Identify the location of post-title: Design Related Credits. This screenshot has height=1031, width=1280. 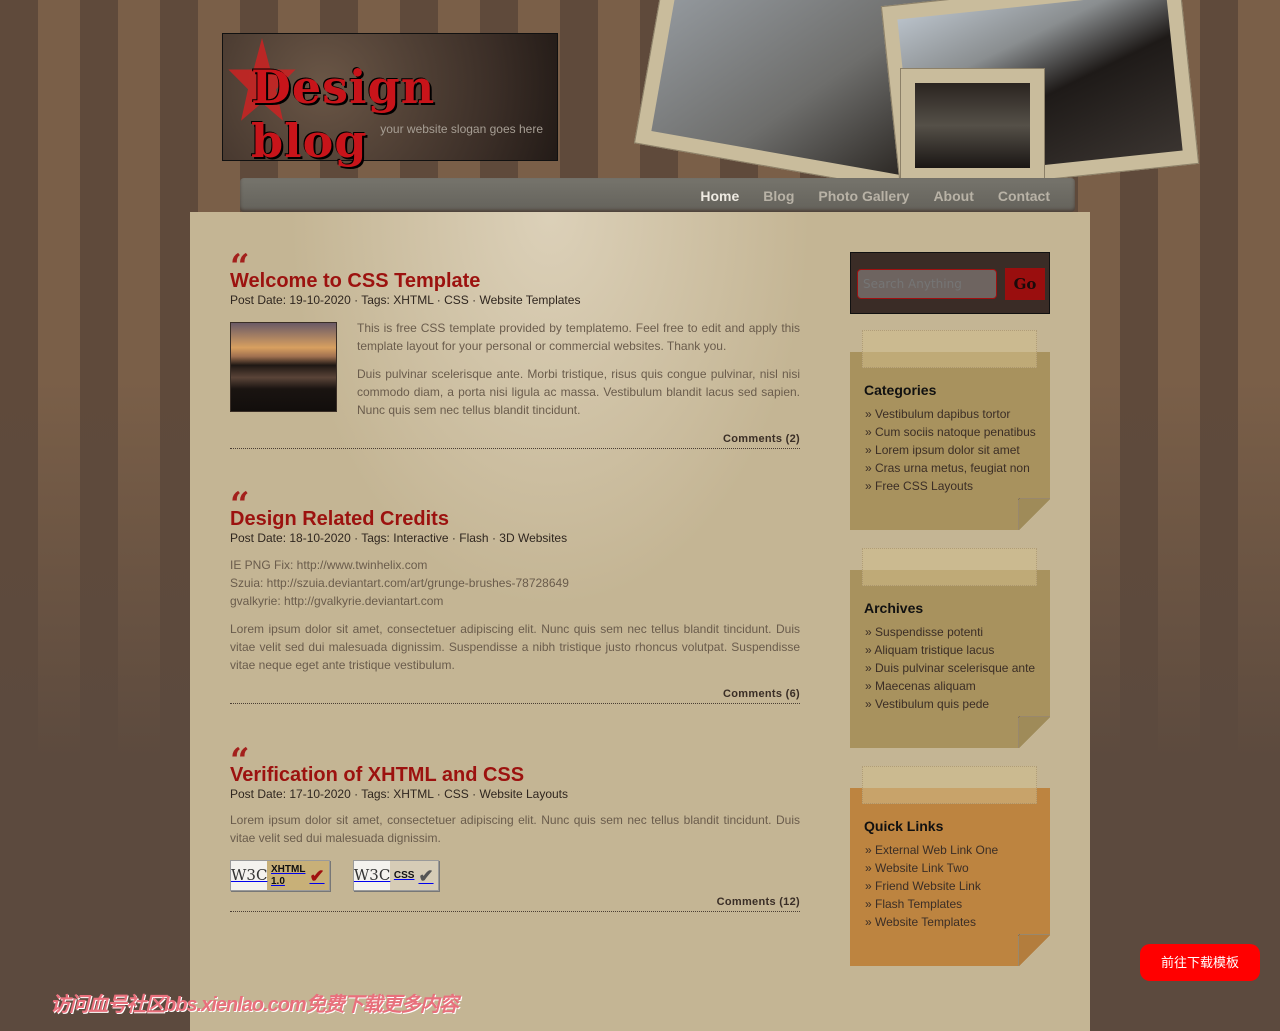
(515, 519).